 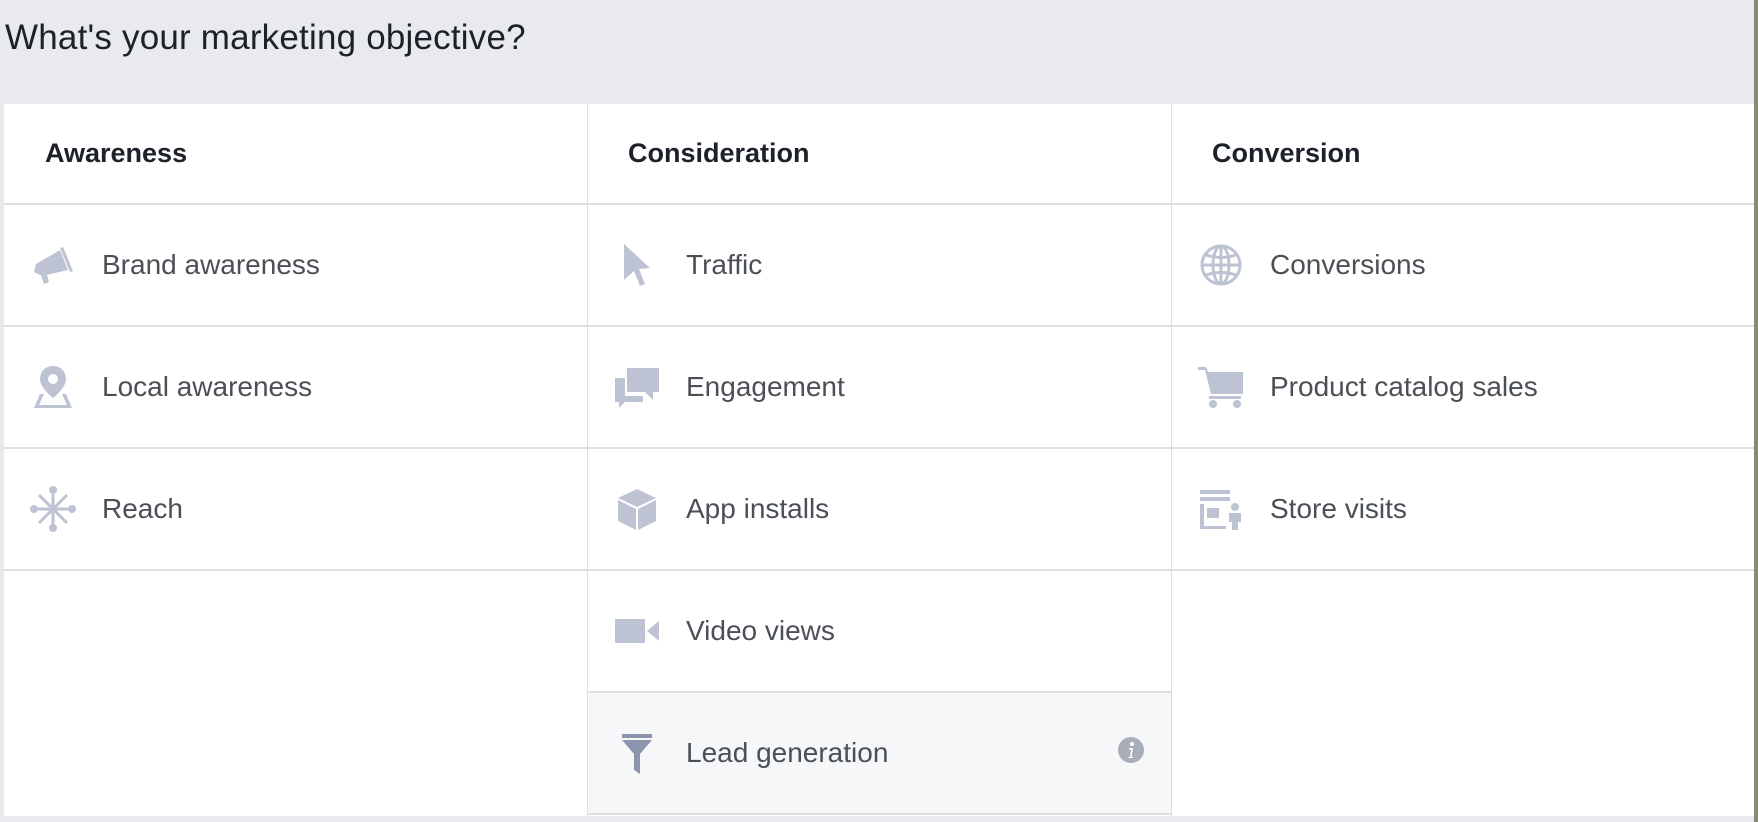 I want to click on objective-label: Store visits, so click(x=1338, y=508).